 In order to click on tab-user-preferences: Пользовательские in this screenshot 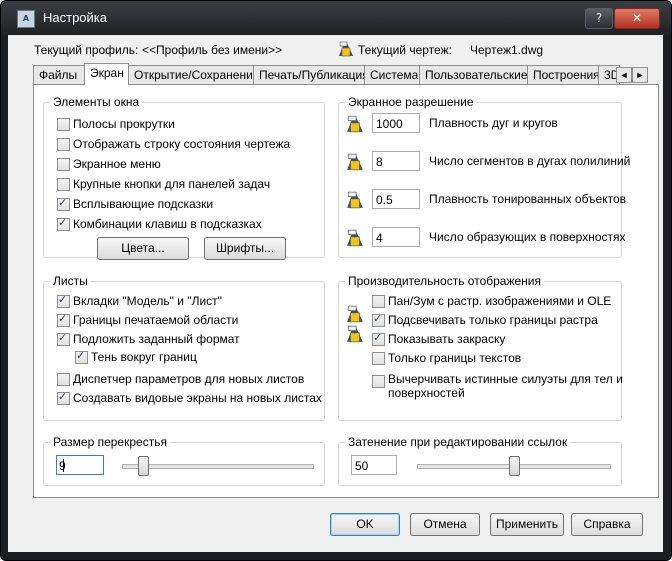, I will do `click(473, 74)`.